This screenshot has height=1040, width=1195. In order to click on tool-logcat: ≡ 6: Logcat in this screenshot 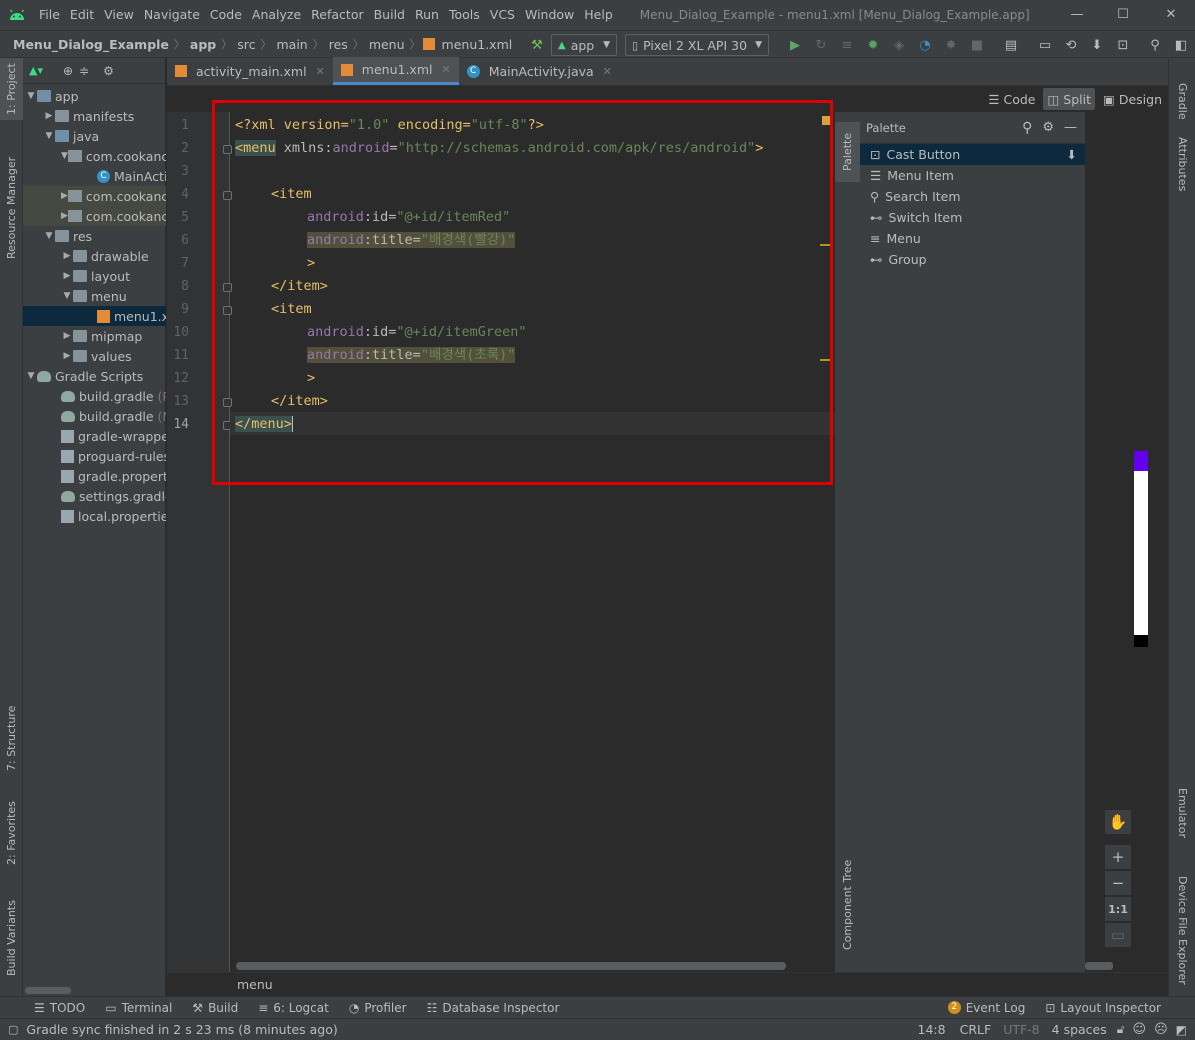, I will do `click(293, 1008)`.